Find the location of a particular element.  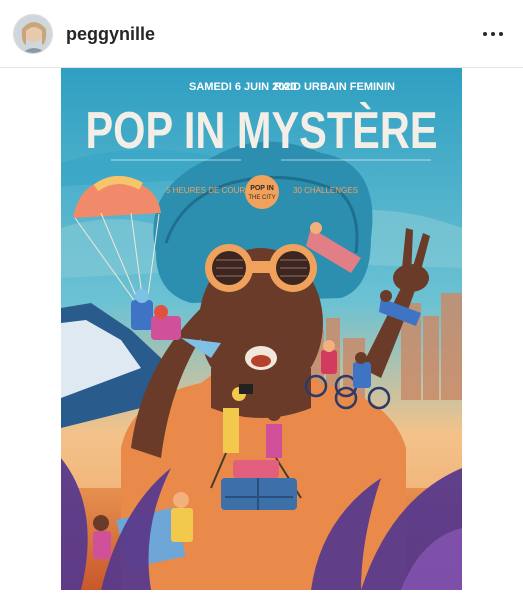

poster-badge is located at coordinates (262, 192).